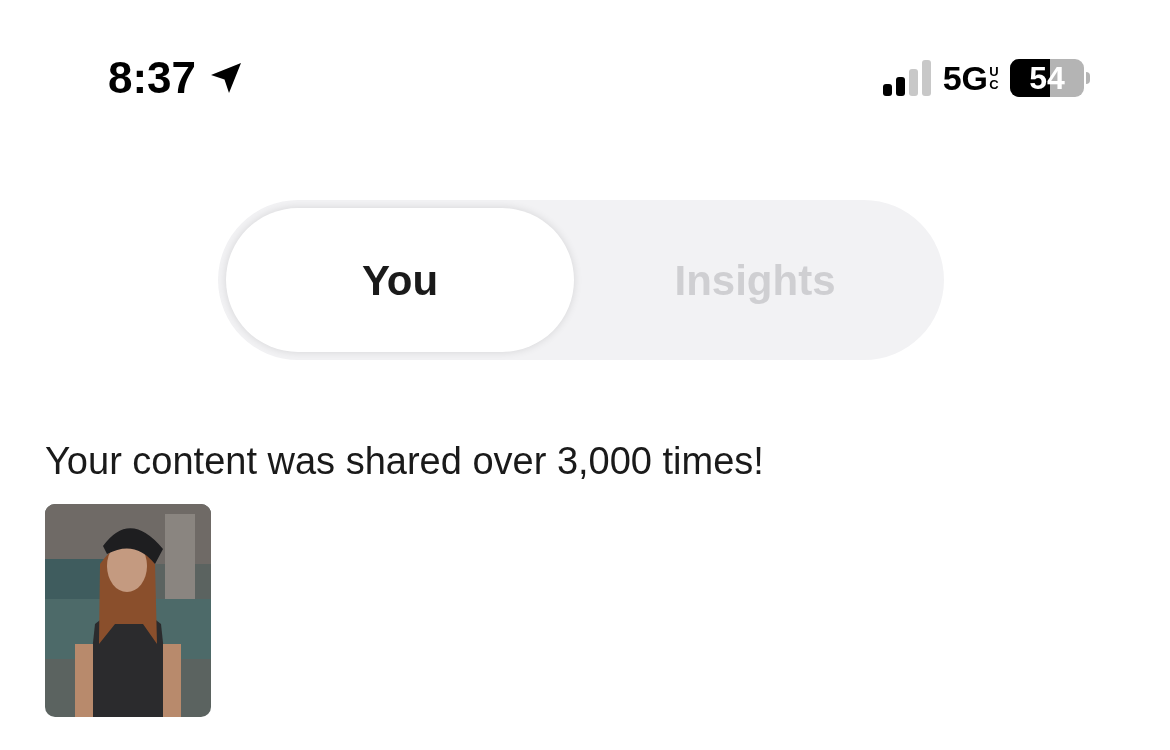  Describe the element at coordinates (400, 280) in the screenshot. I see `tab: You` at that location.